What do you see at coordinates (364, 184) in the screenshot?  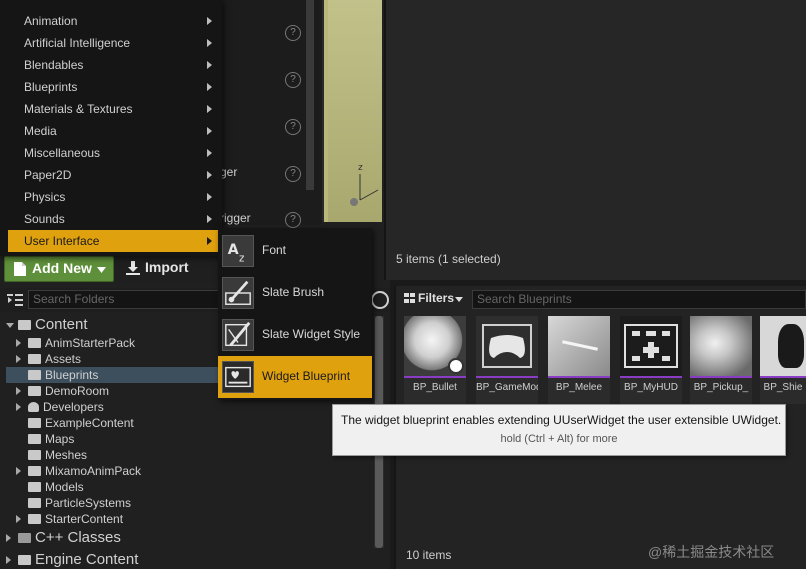 I see `axis-gizmo-icon: z` at bounding box center [364, 184].